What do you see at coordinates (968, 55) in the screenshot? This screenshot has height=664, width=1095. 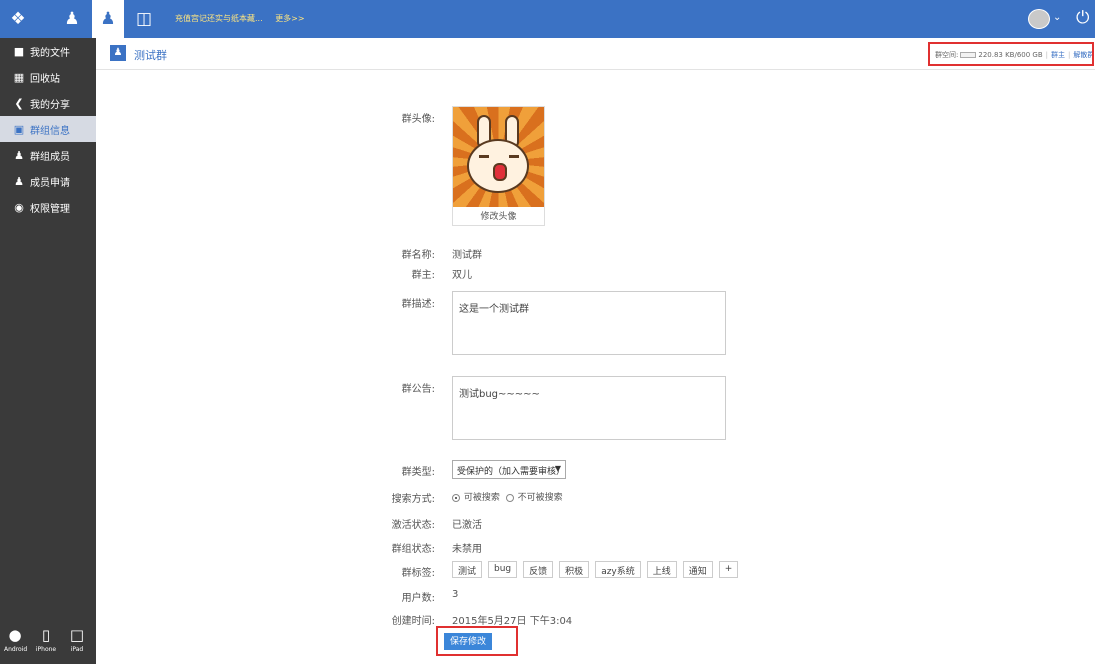 I see `space-progress-bar` at bounding box center [968, 55].